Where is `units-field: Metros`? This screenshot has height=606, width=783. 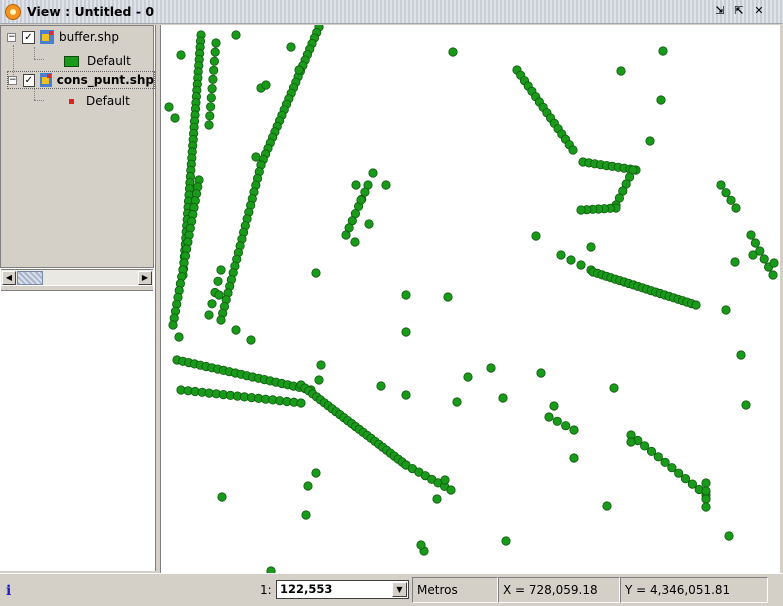
units-field: Metros is located at coordinates (455, 590).